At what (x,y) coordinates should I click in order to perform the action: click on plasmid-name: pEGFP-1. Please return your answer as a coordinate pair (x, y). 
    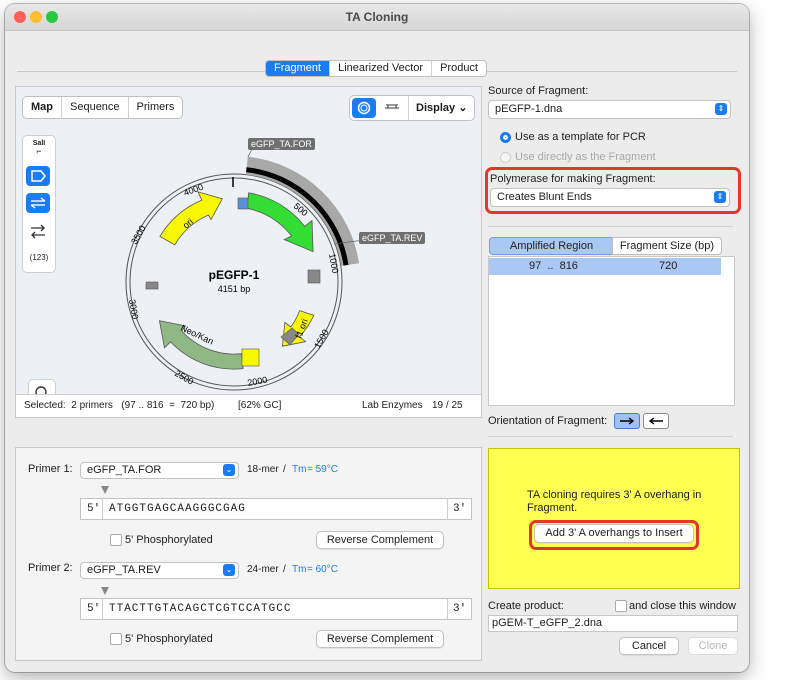
    Looking at the image, I should click on (234, 275).